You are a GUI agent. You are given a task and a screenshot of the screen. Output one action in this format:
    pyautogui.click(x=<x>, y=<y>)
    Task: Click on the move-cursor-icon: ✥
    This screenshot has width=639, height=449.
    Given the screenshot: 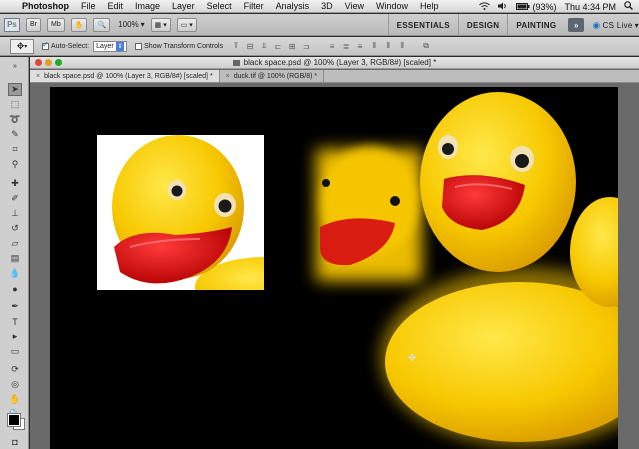 What is the action you would take?
    pyautogui.click(x=412, y=358)
    